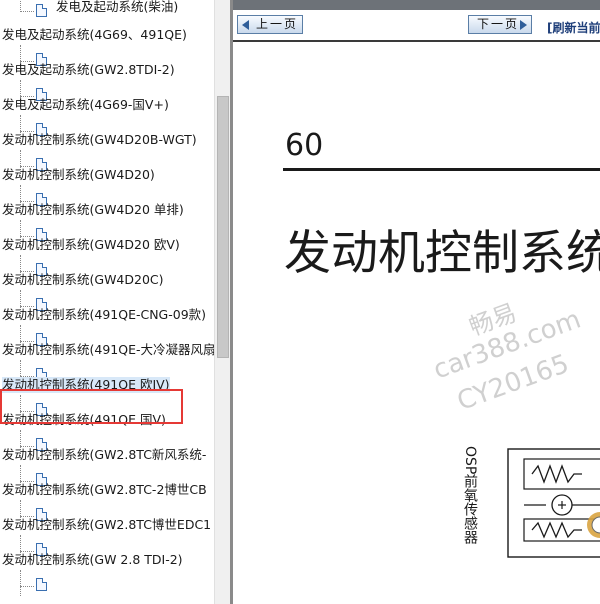 The image size is (600, 604). Describe the element at coordinates (85, 104) in the screenshot. I see `tree-item-label: 发电及起动系统(4G69-国V+)` at that location.